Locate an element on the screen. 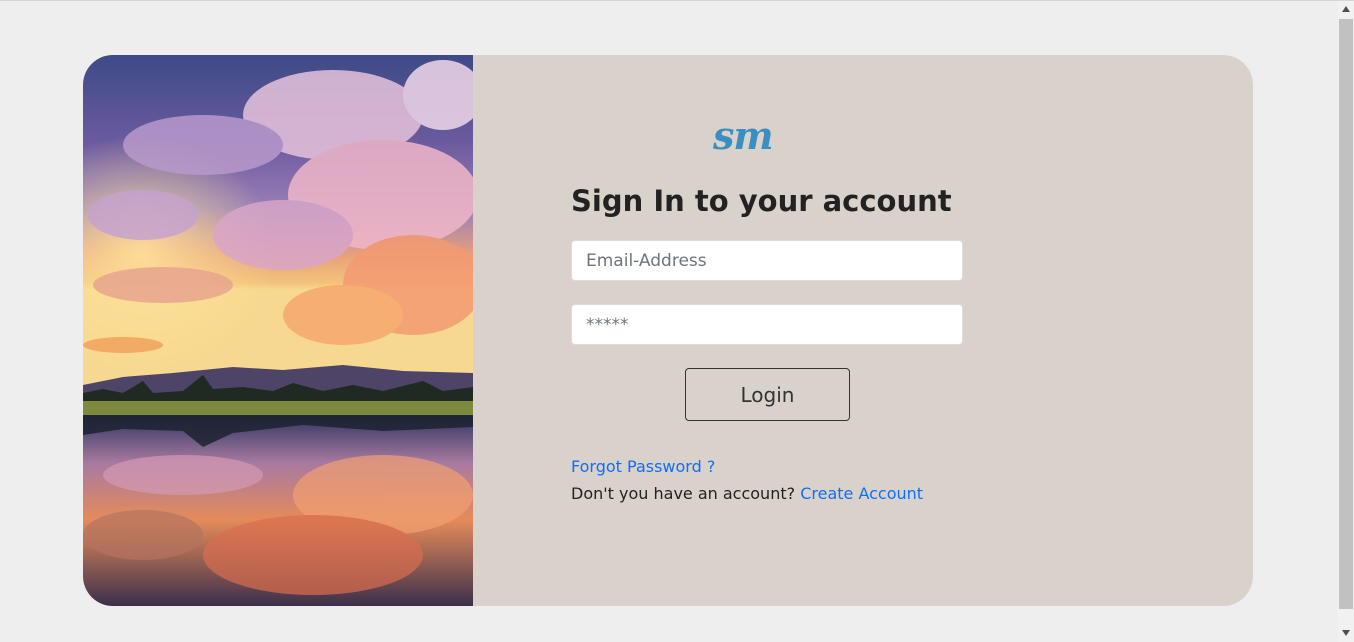 The image size is (1354, 642). page-title: Sign In to your account is located at coordinates (761, 201).